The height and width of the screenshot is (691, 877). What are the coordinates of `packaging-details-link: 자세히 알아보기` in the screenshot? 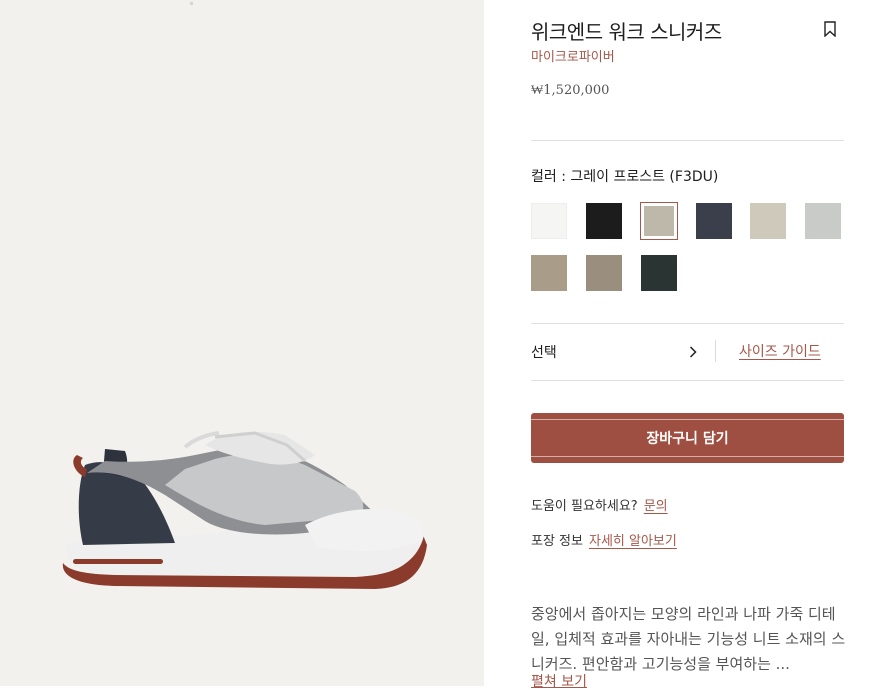 It's located at (633, 541).